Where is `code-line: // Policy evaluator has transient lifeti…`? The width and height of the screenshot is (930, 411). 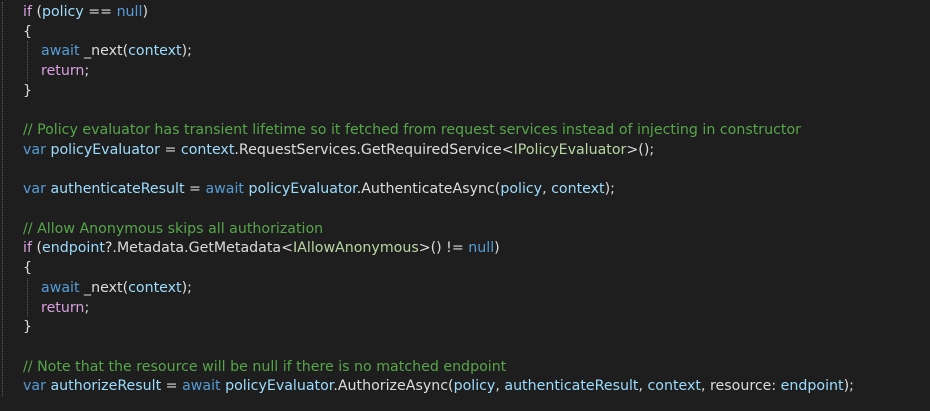 code-line: // Policy evaluator has transient lifeti… is located at coordinates (412, 130).